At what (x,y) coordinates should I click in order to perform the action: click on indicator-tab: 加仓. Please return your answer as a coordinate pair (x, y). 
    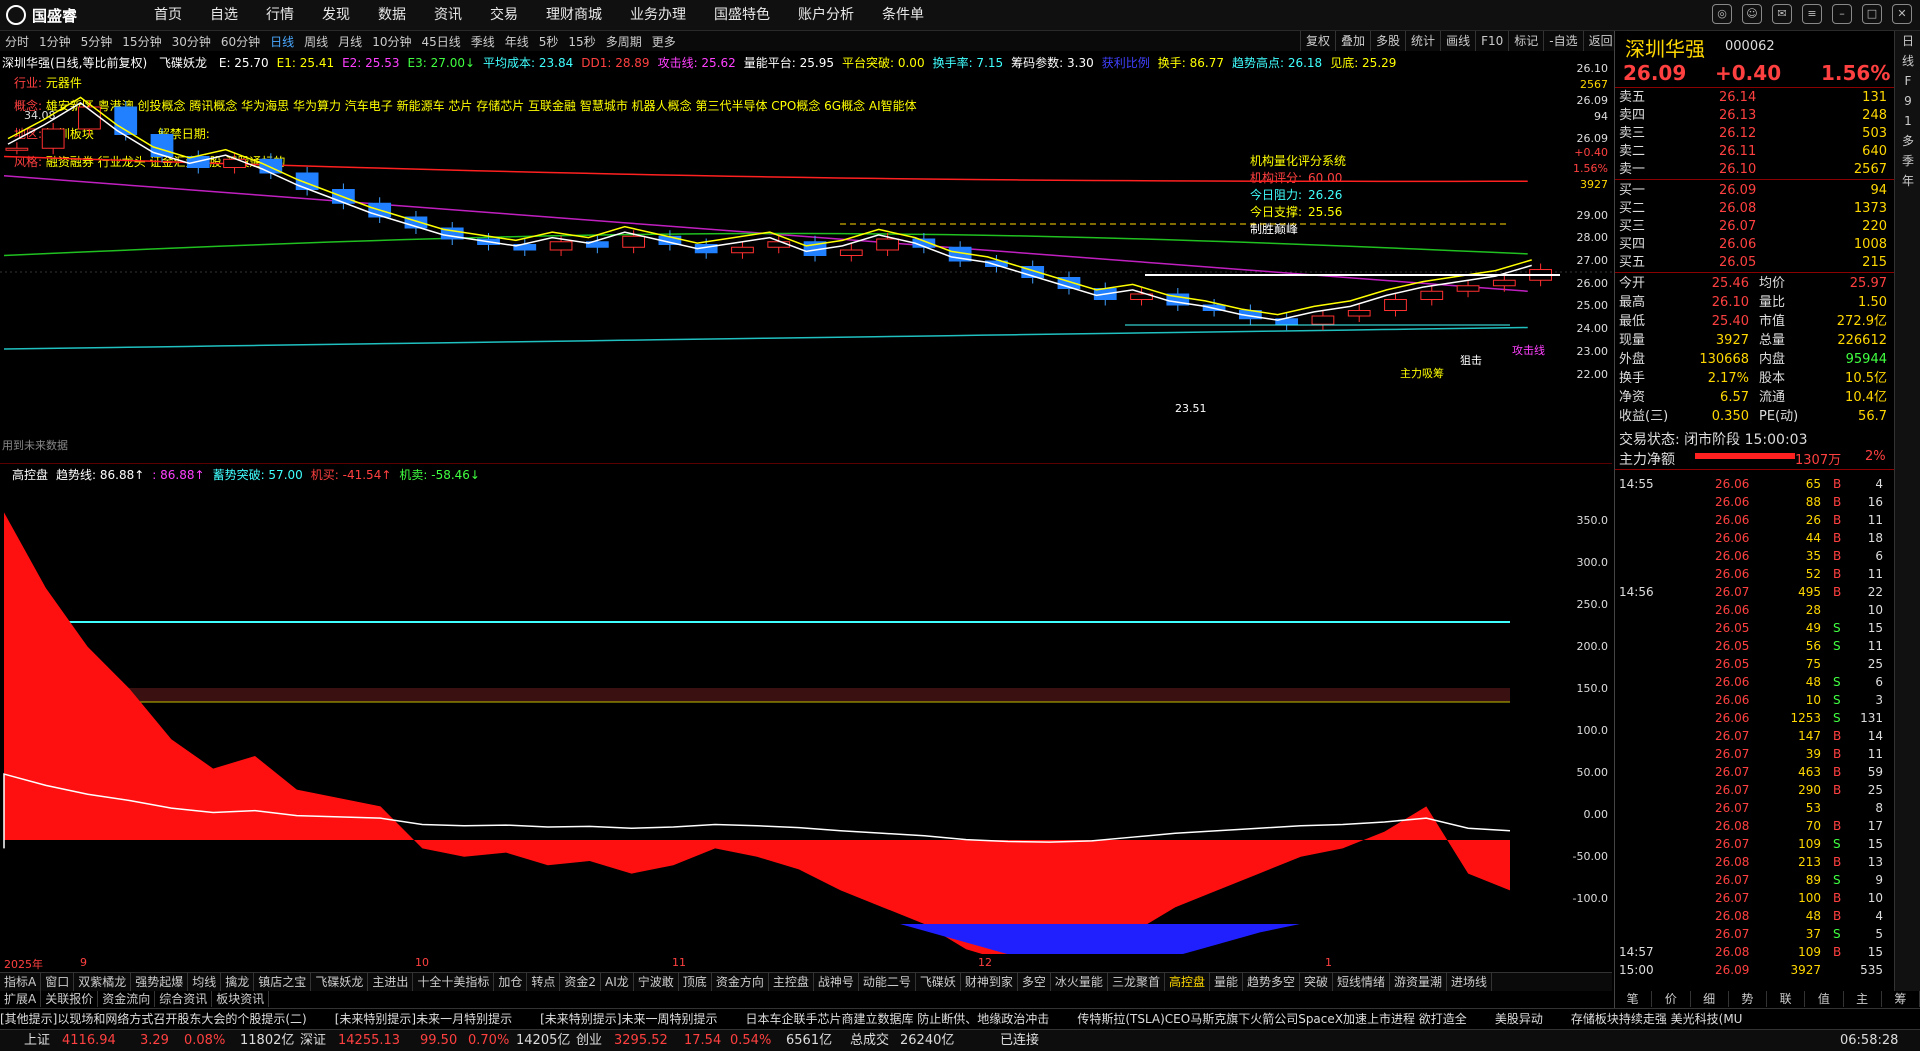
    Looking at the image, I should click on (511, 982).